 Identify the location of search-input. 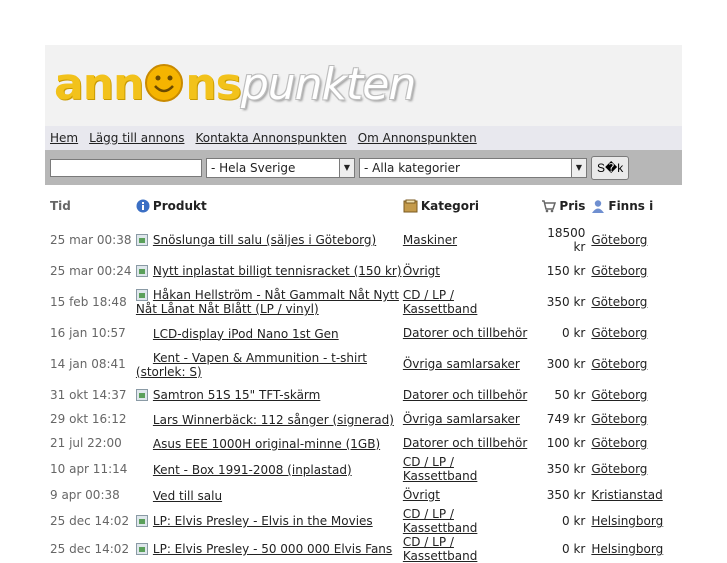
(126, 167).